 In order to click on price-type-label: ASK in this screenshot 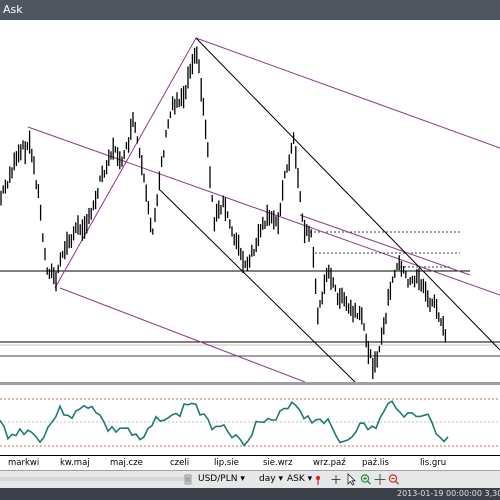, I will do `click(296, 479)`.